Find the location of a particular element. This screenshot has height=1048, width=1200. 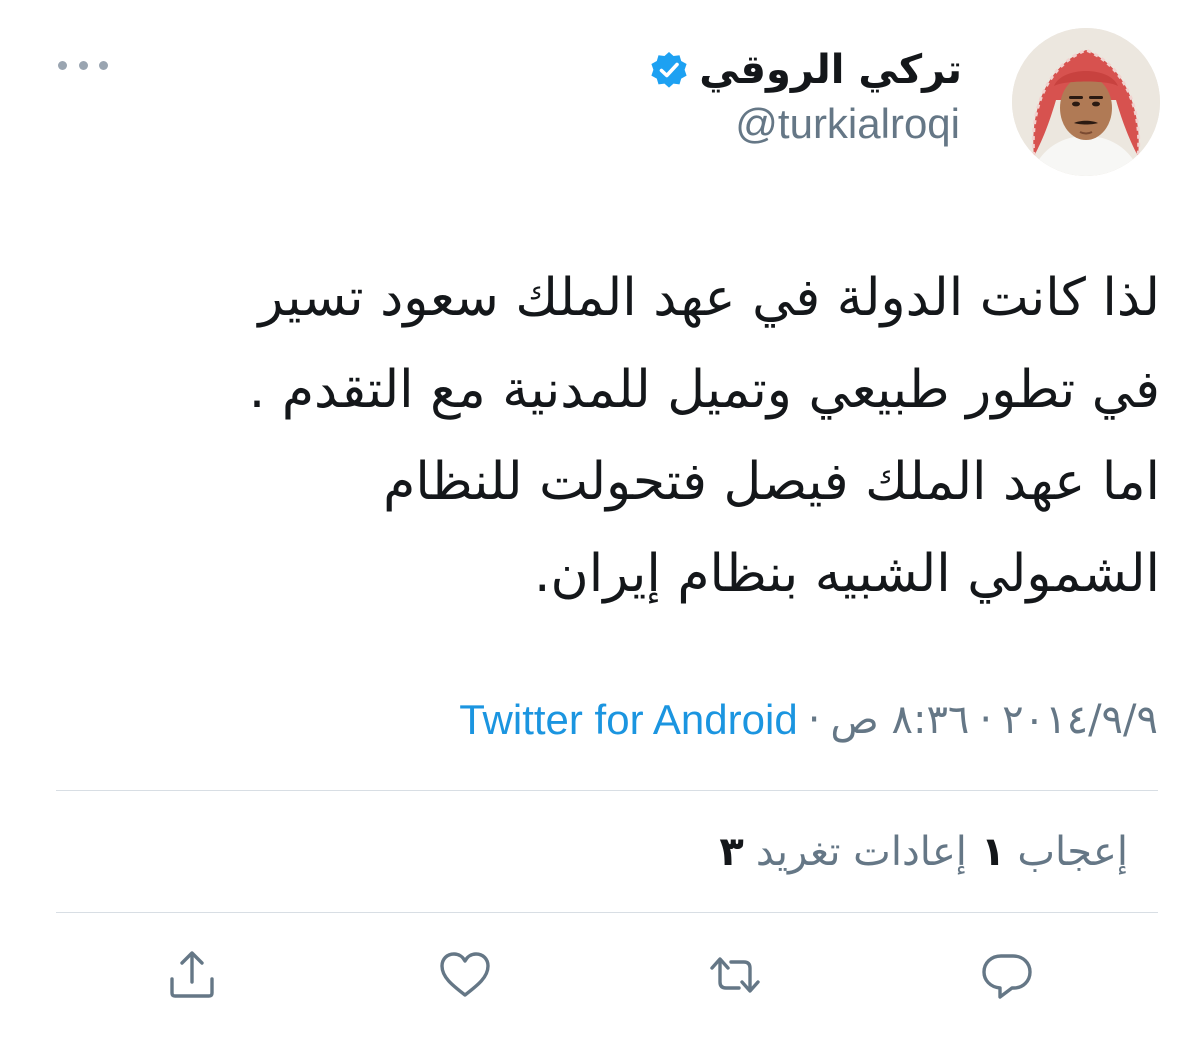

avatar-photo is located at coordinates (1086, 102).